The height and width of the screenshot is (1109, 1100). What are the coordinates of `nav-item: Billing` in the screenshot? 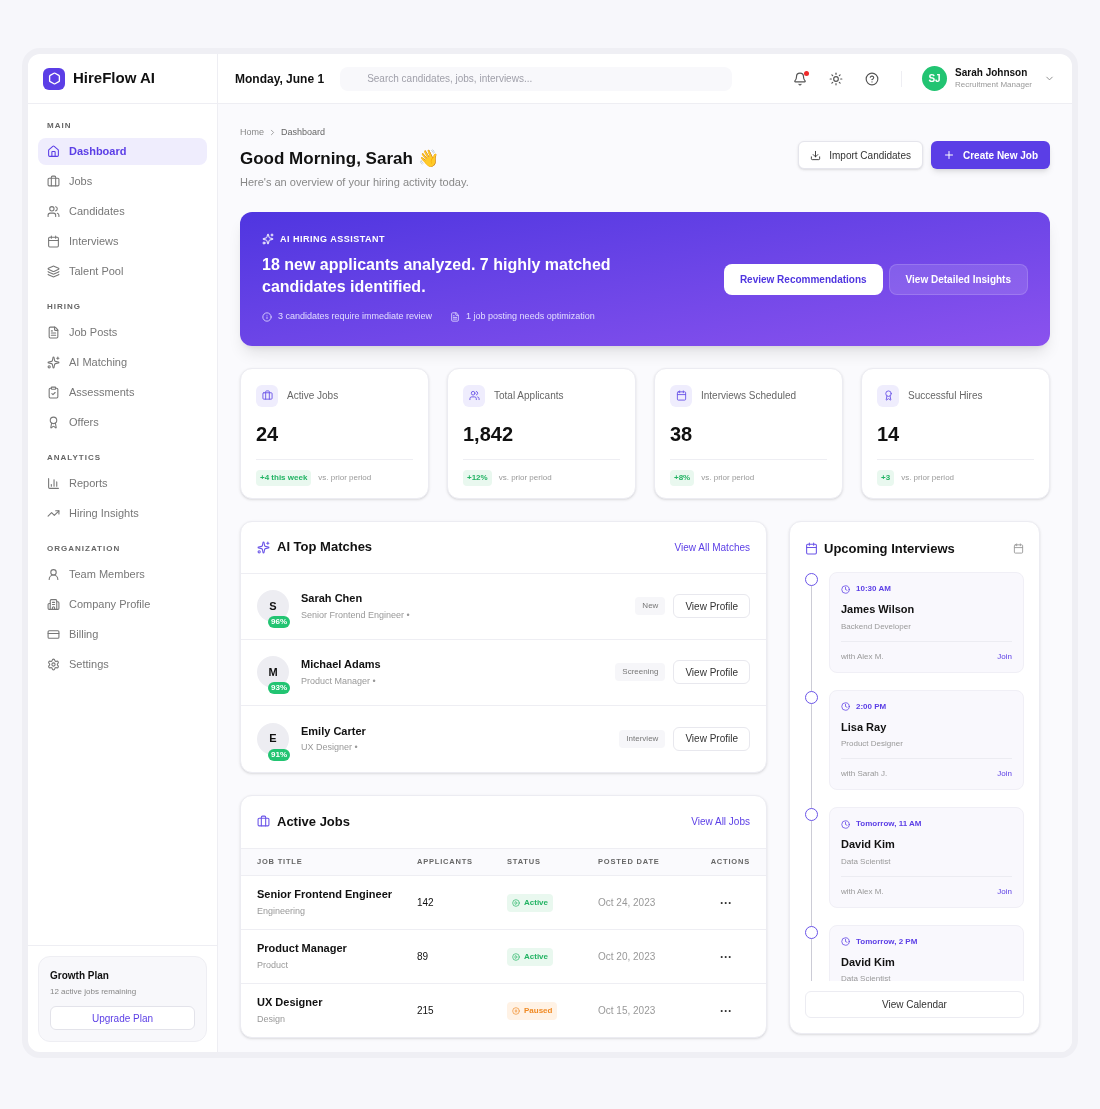 It's located at (122, 634).